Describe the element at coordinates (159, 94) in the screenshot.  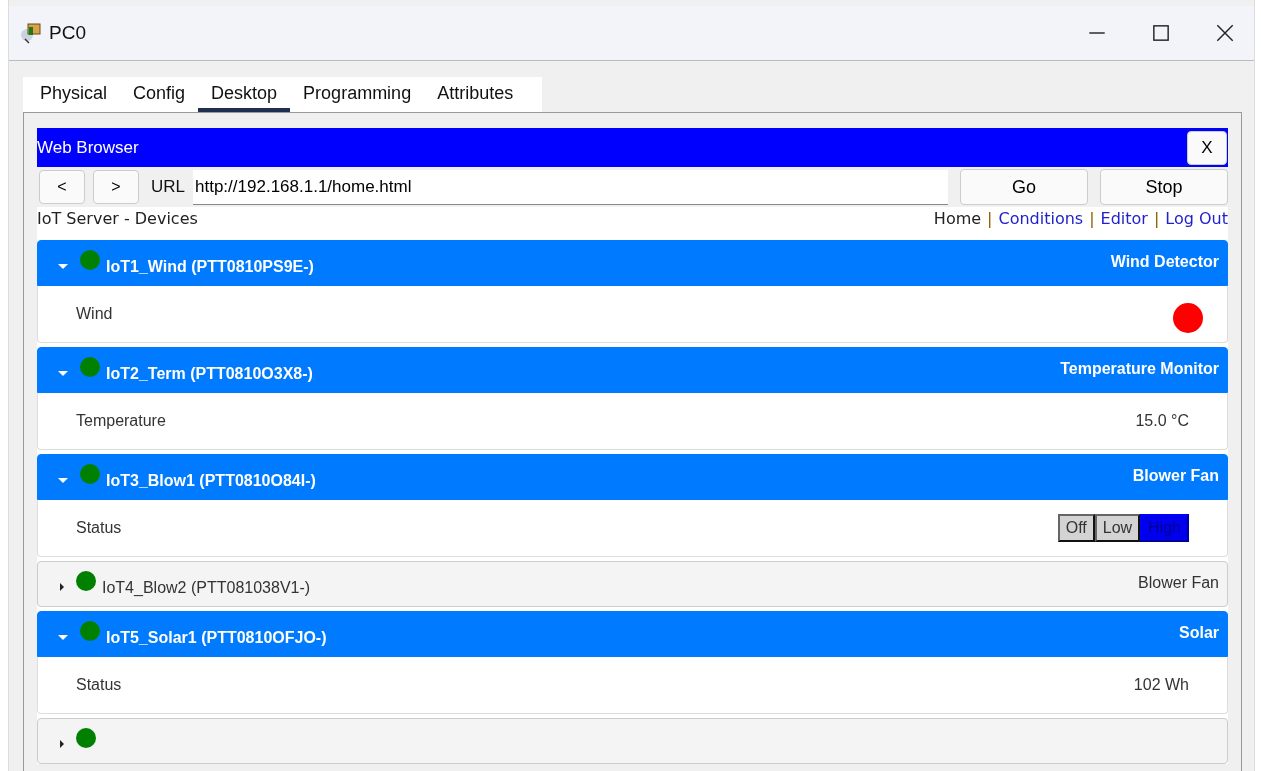
I see `tab: Config` at that location.